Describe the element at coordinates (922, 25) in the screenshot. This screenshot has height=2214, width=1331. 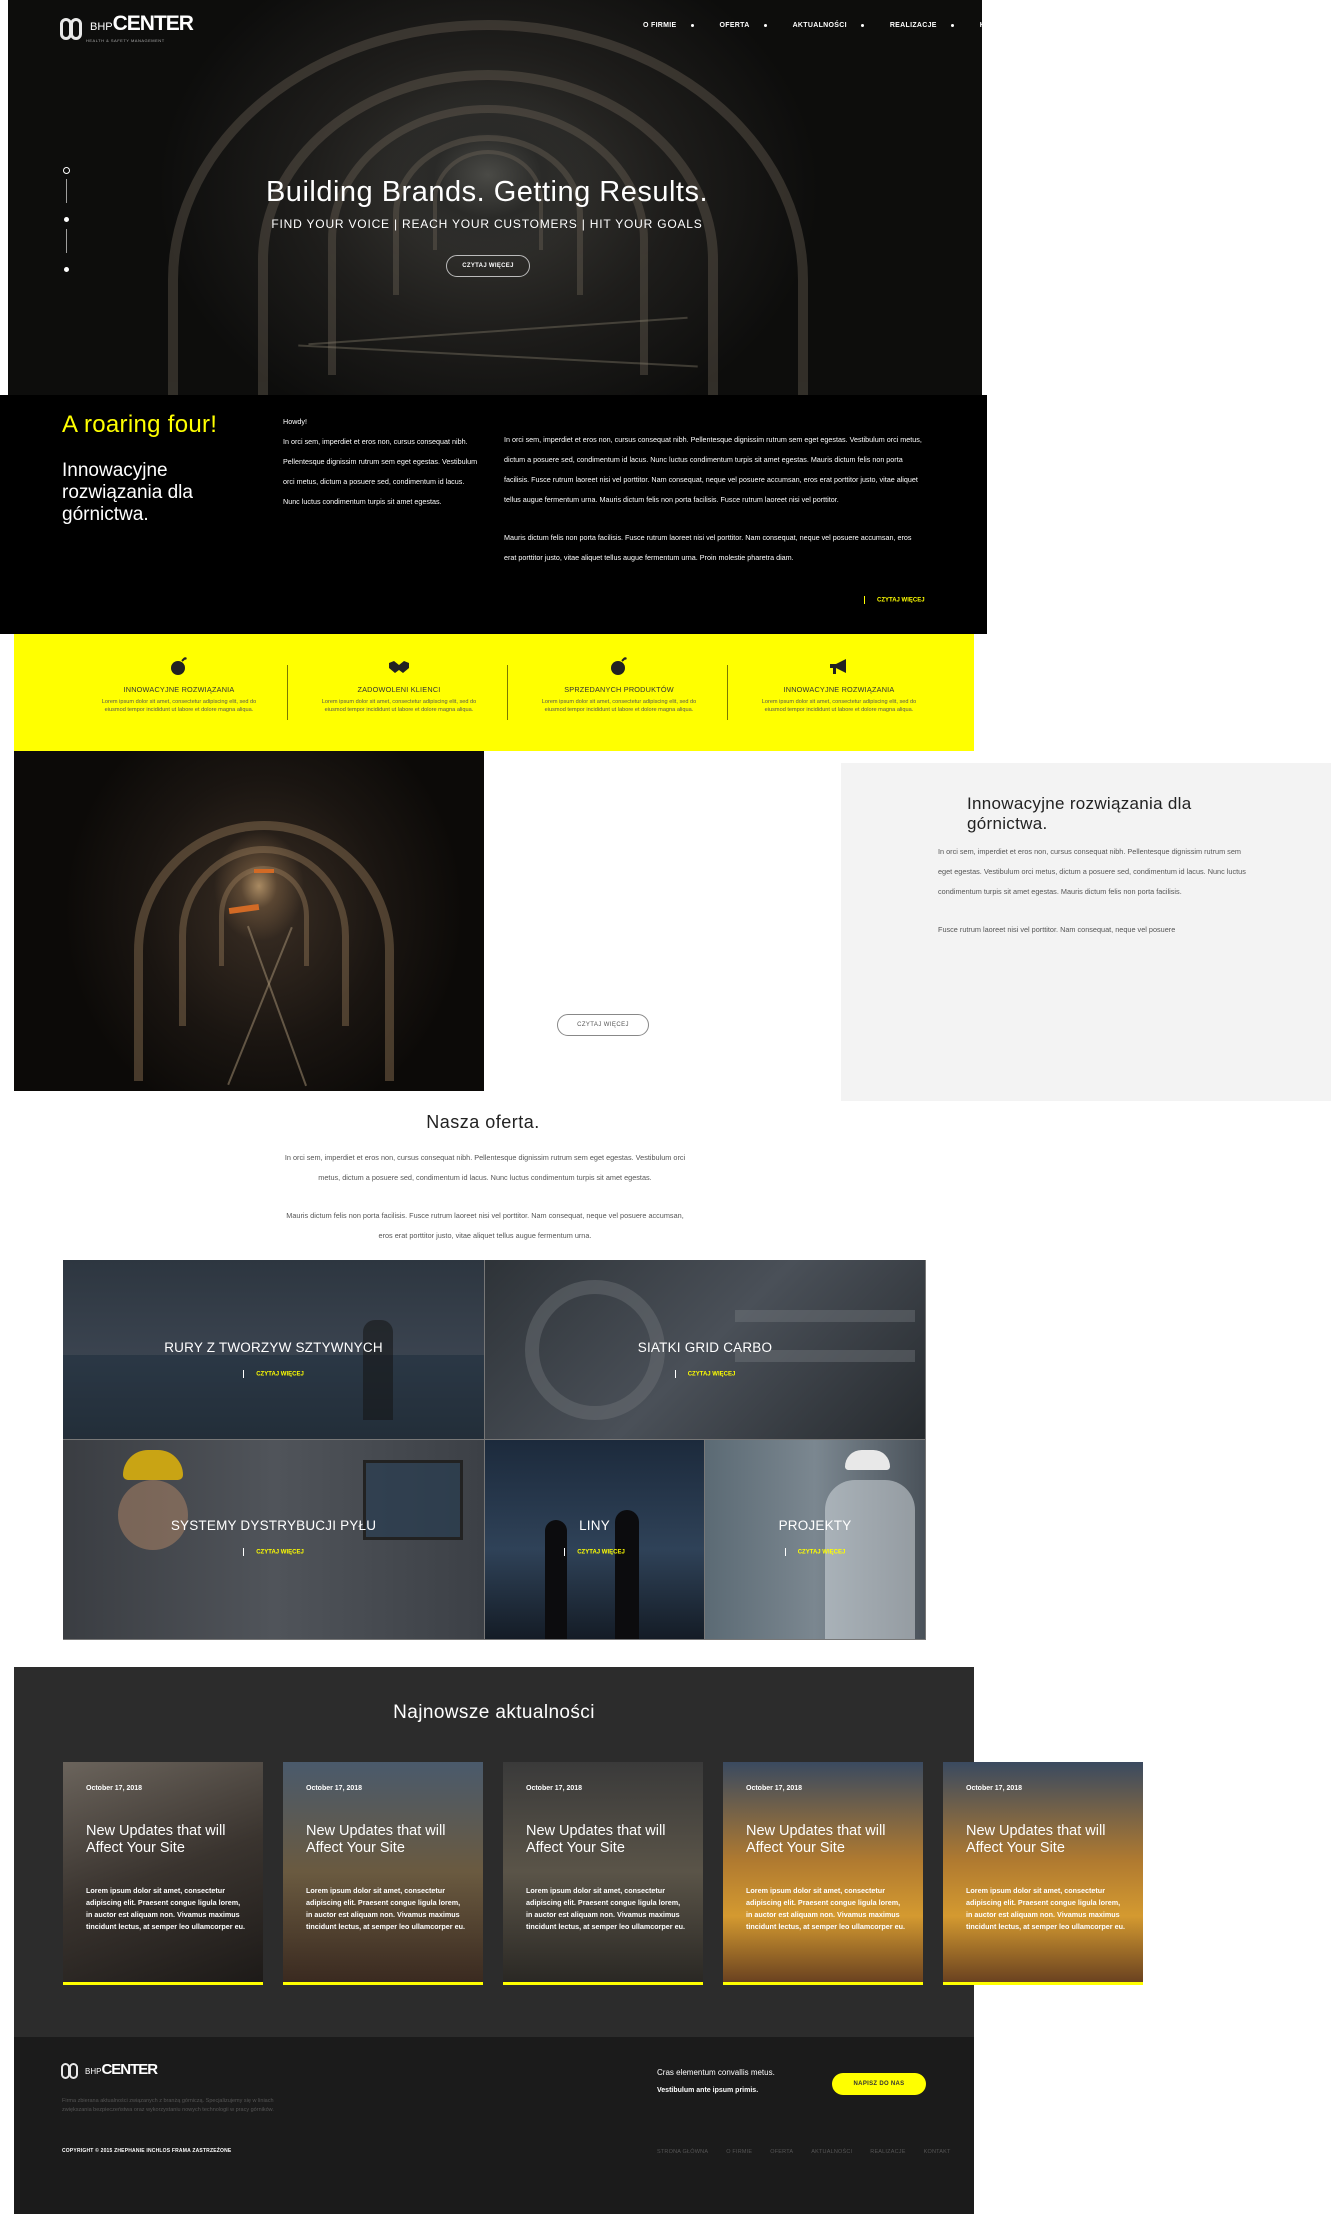
I see `nav-item-realizacje: REALIZACJE` at that location.